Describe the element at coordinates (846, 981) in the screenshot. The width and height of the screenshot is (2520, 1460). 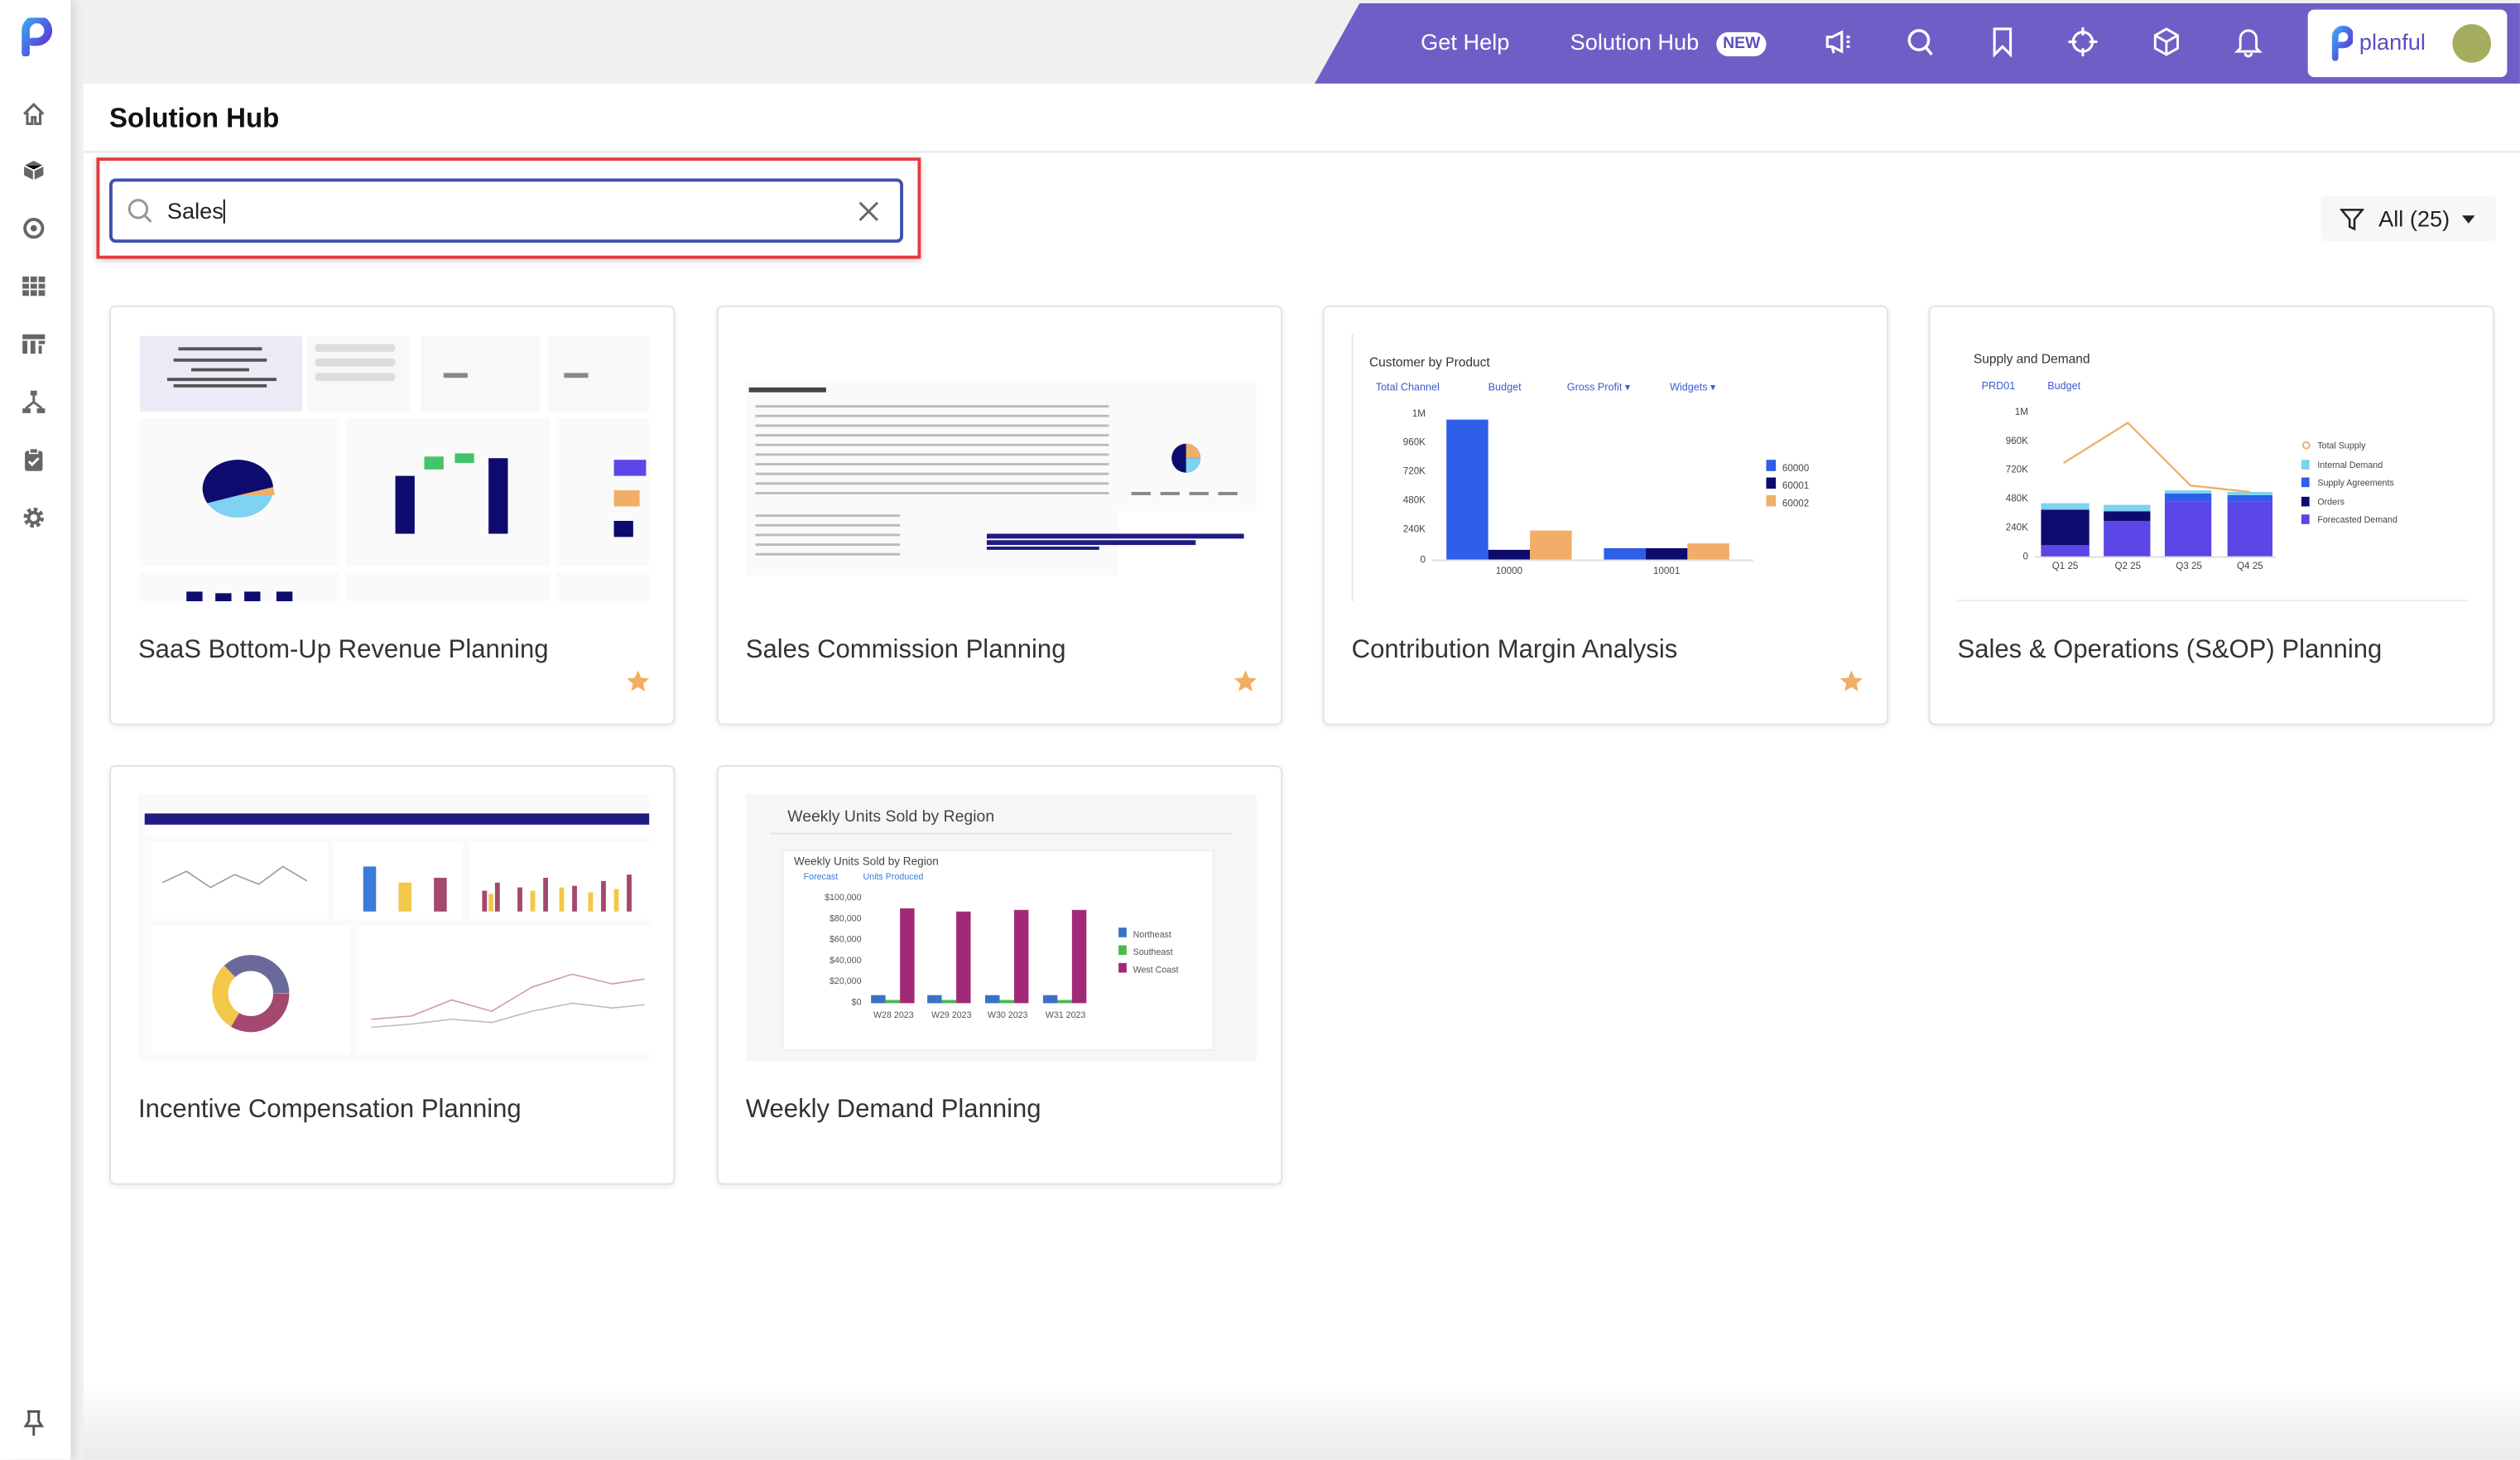
I see `y-tick: $20,000` at that location.